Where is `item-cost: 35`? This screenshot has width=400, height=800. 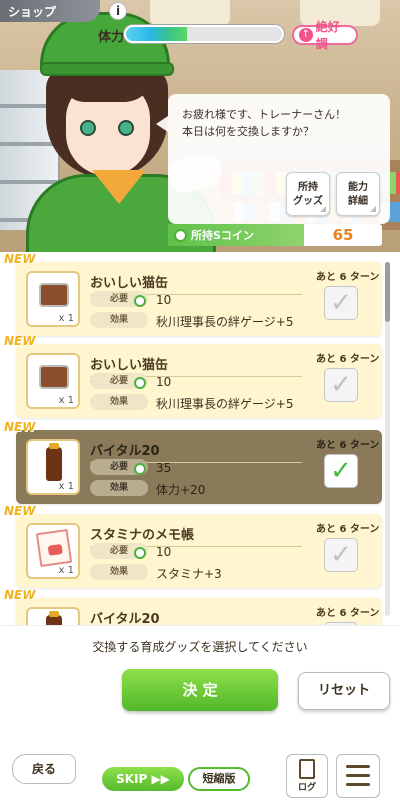
item-cost: 35 is located at coordinates (164, 468).